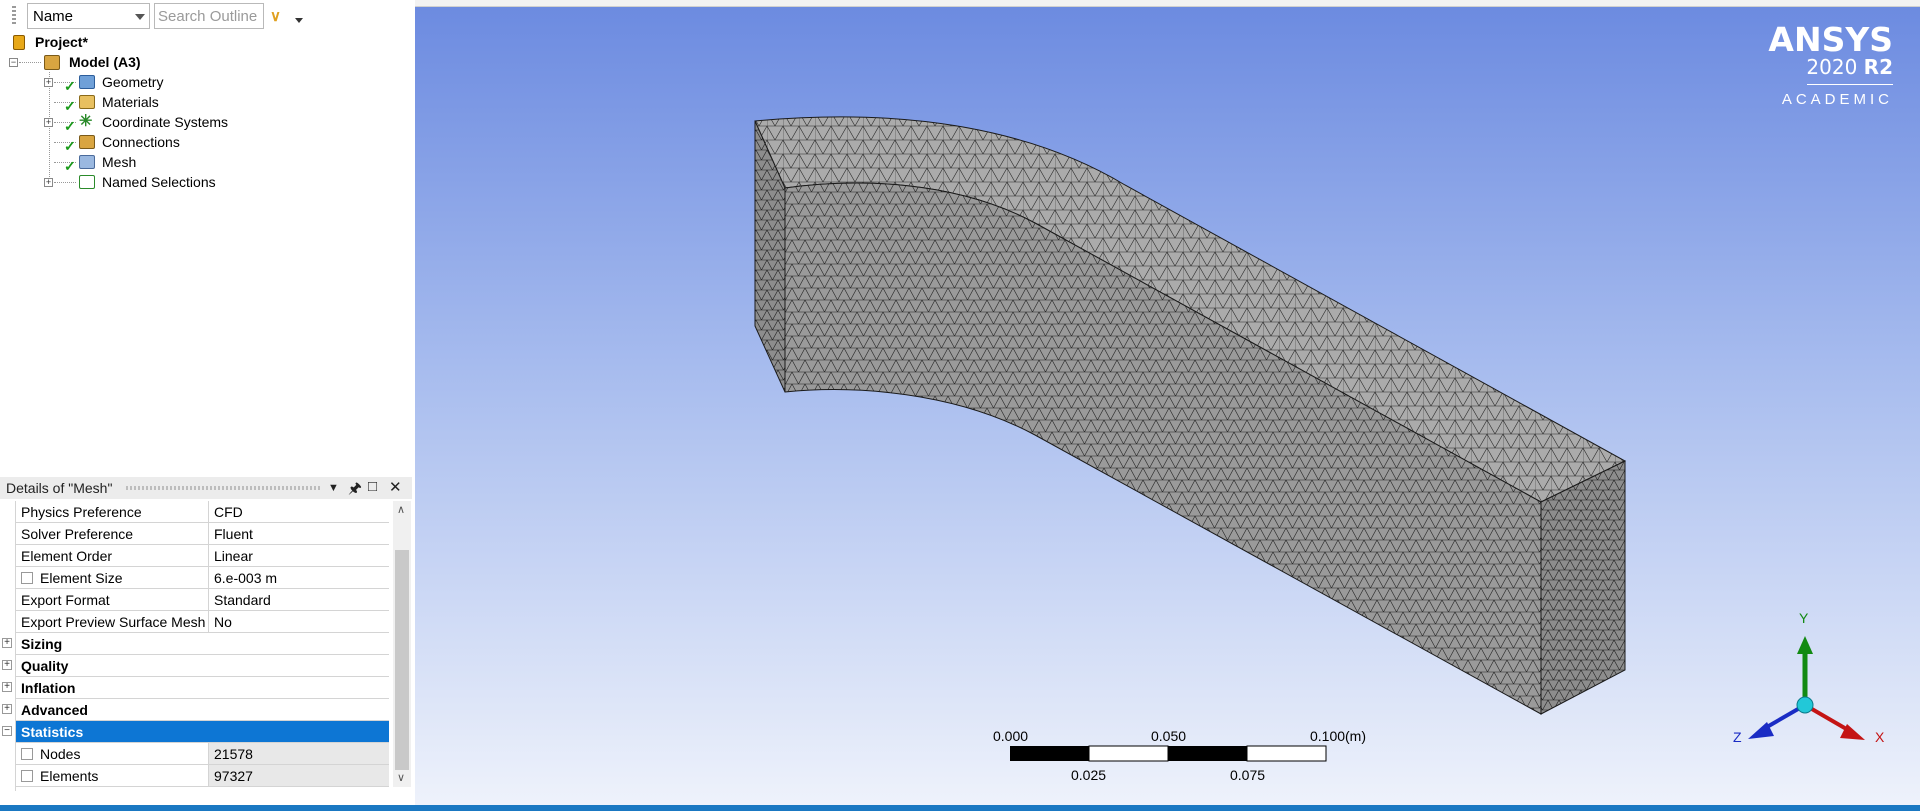  Describe the element at coordinates (1837, 99) in the screenshot. I see `ansys-edition: ACADEMIC` at that location.